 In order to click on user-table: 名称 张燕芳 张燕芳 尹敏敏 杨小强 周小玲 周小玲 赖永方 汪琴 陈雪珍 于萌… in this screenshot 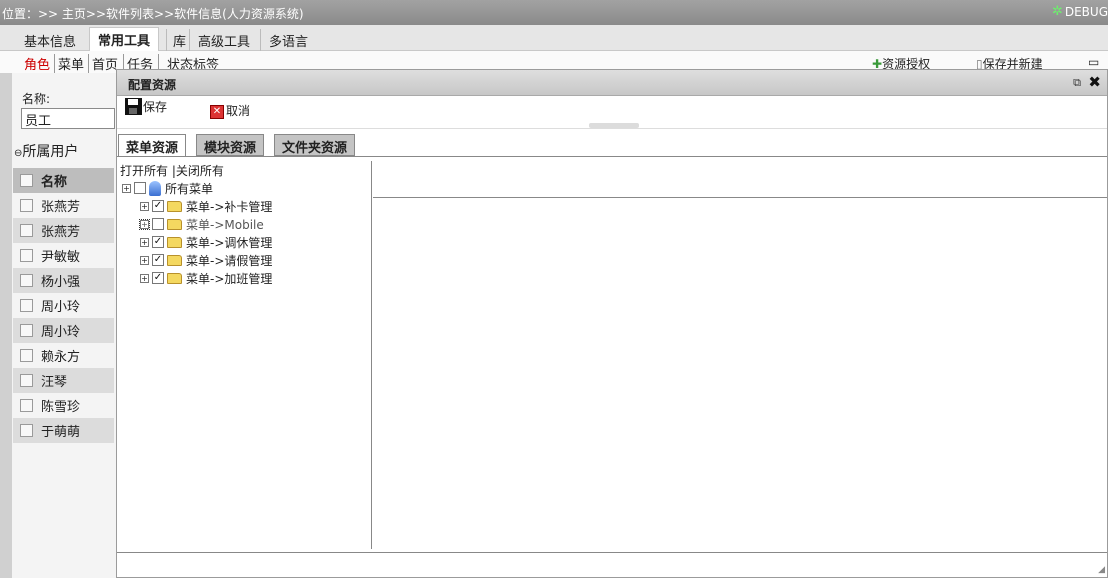, I will do `click(63, 305)`.